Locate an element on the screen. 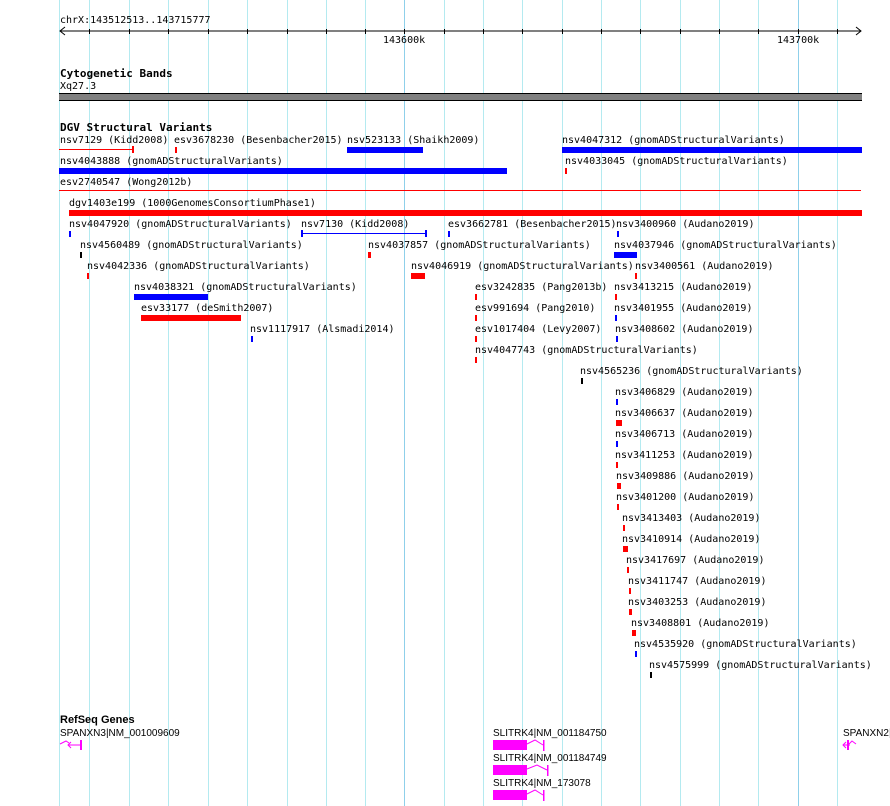  variant-label: esv3678230 (Besenbacher2015) is located at coordinates (258, 140).